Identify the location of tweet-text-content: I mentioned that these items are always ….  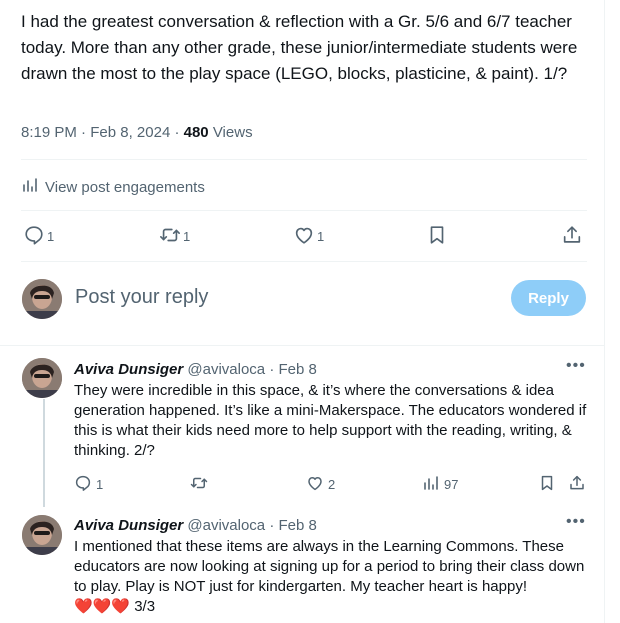
(329, 566).